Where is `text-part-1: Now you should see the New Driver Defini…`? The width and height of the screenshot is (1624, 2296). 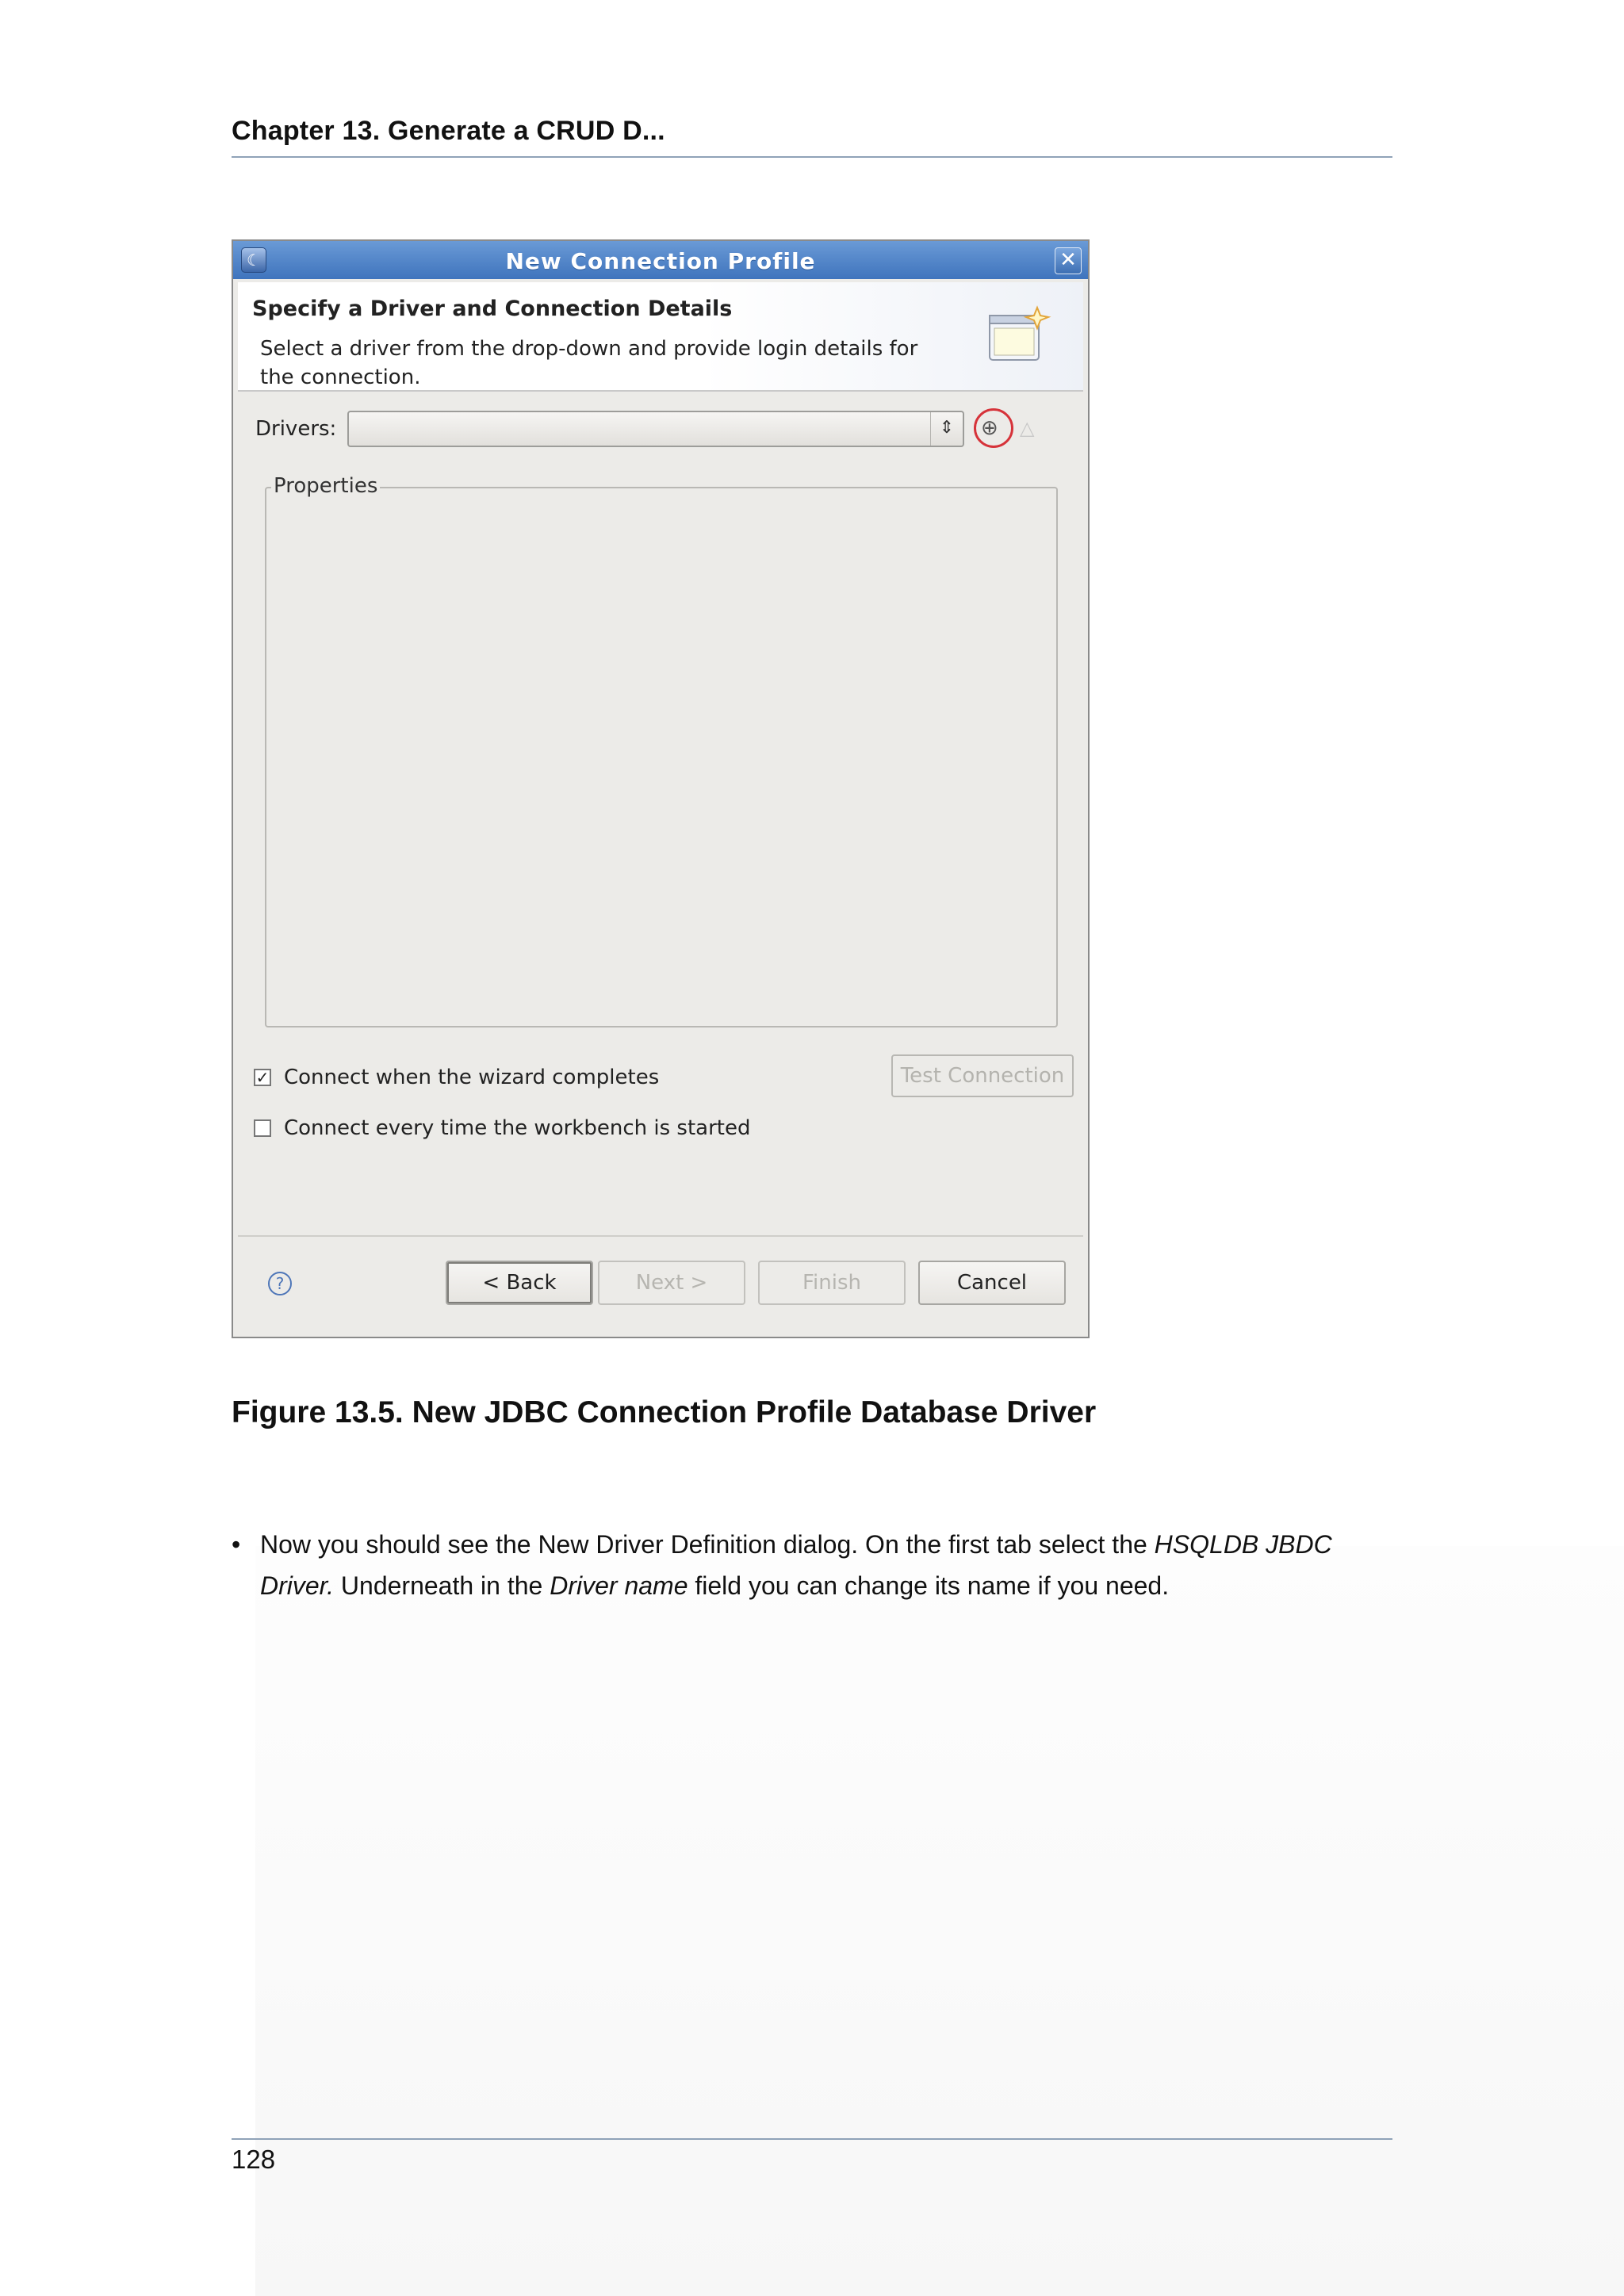
text-part-1: Now you should see the New Driver Defini… is located at coordinates (707, 1545).